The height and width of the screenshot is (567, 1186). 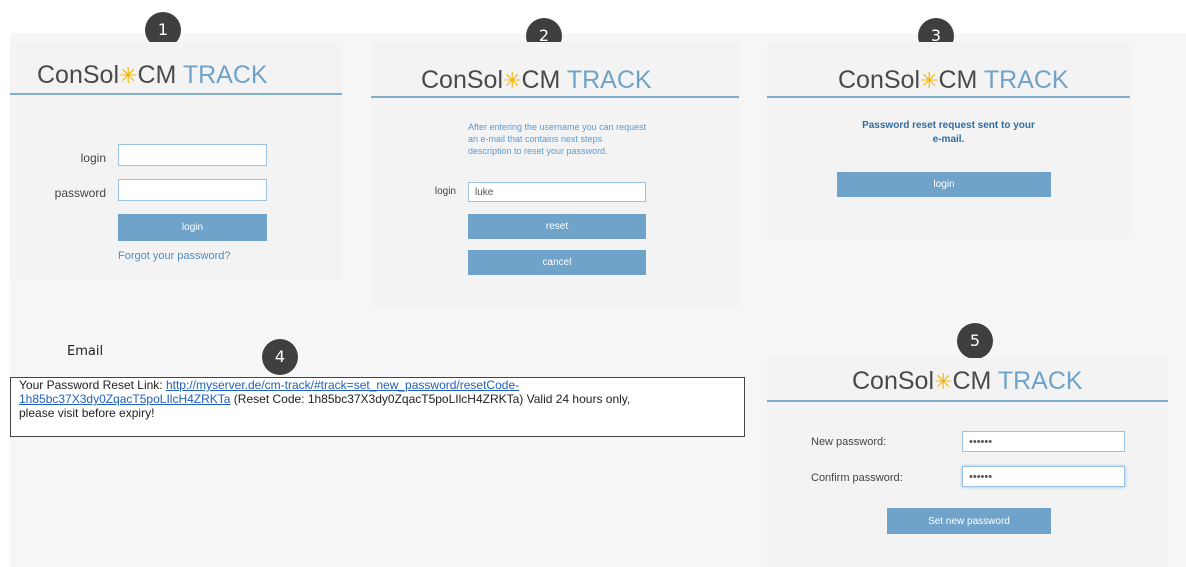 I want to click on email-intro: Your Password Reset Link:, so click(x=92, y=385).